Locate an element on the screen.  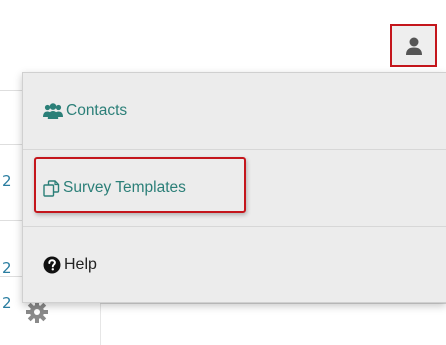
menu-item-label: Survey Templates is located at coordinates (124, 187).